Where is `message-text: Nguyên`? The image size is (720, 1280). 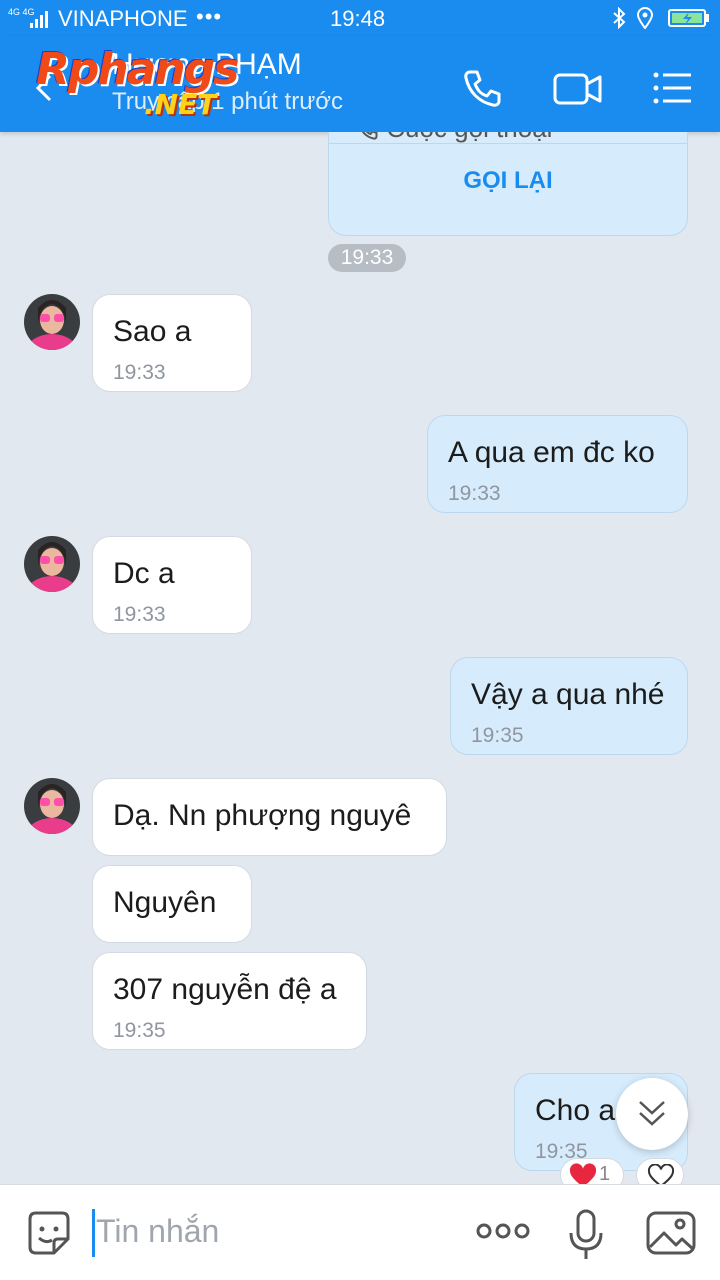 message-text: Nguyên is located at coordinates (165, 902).